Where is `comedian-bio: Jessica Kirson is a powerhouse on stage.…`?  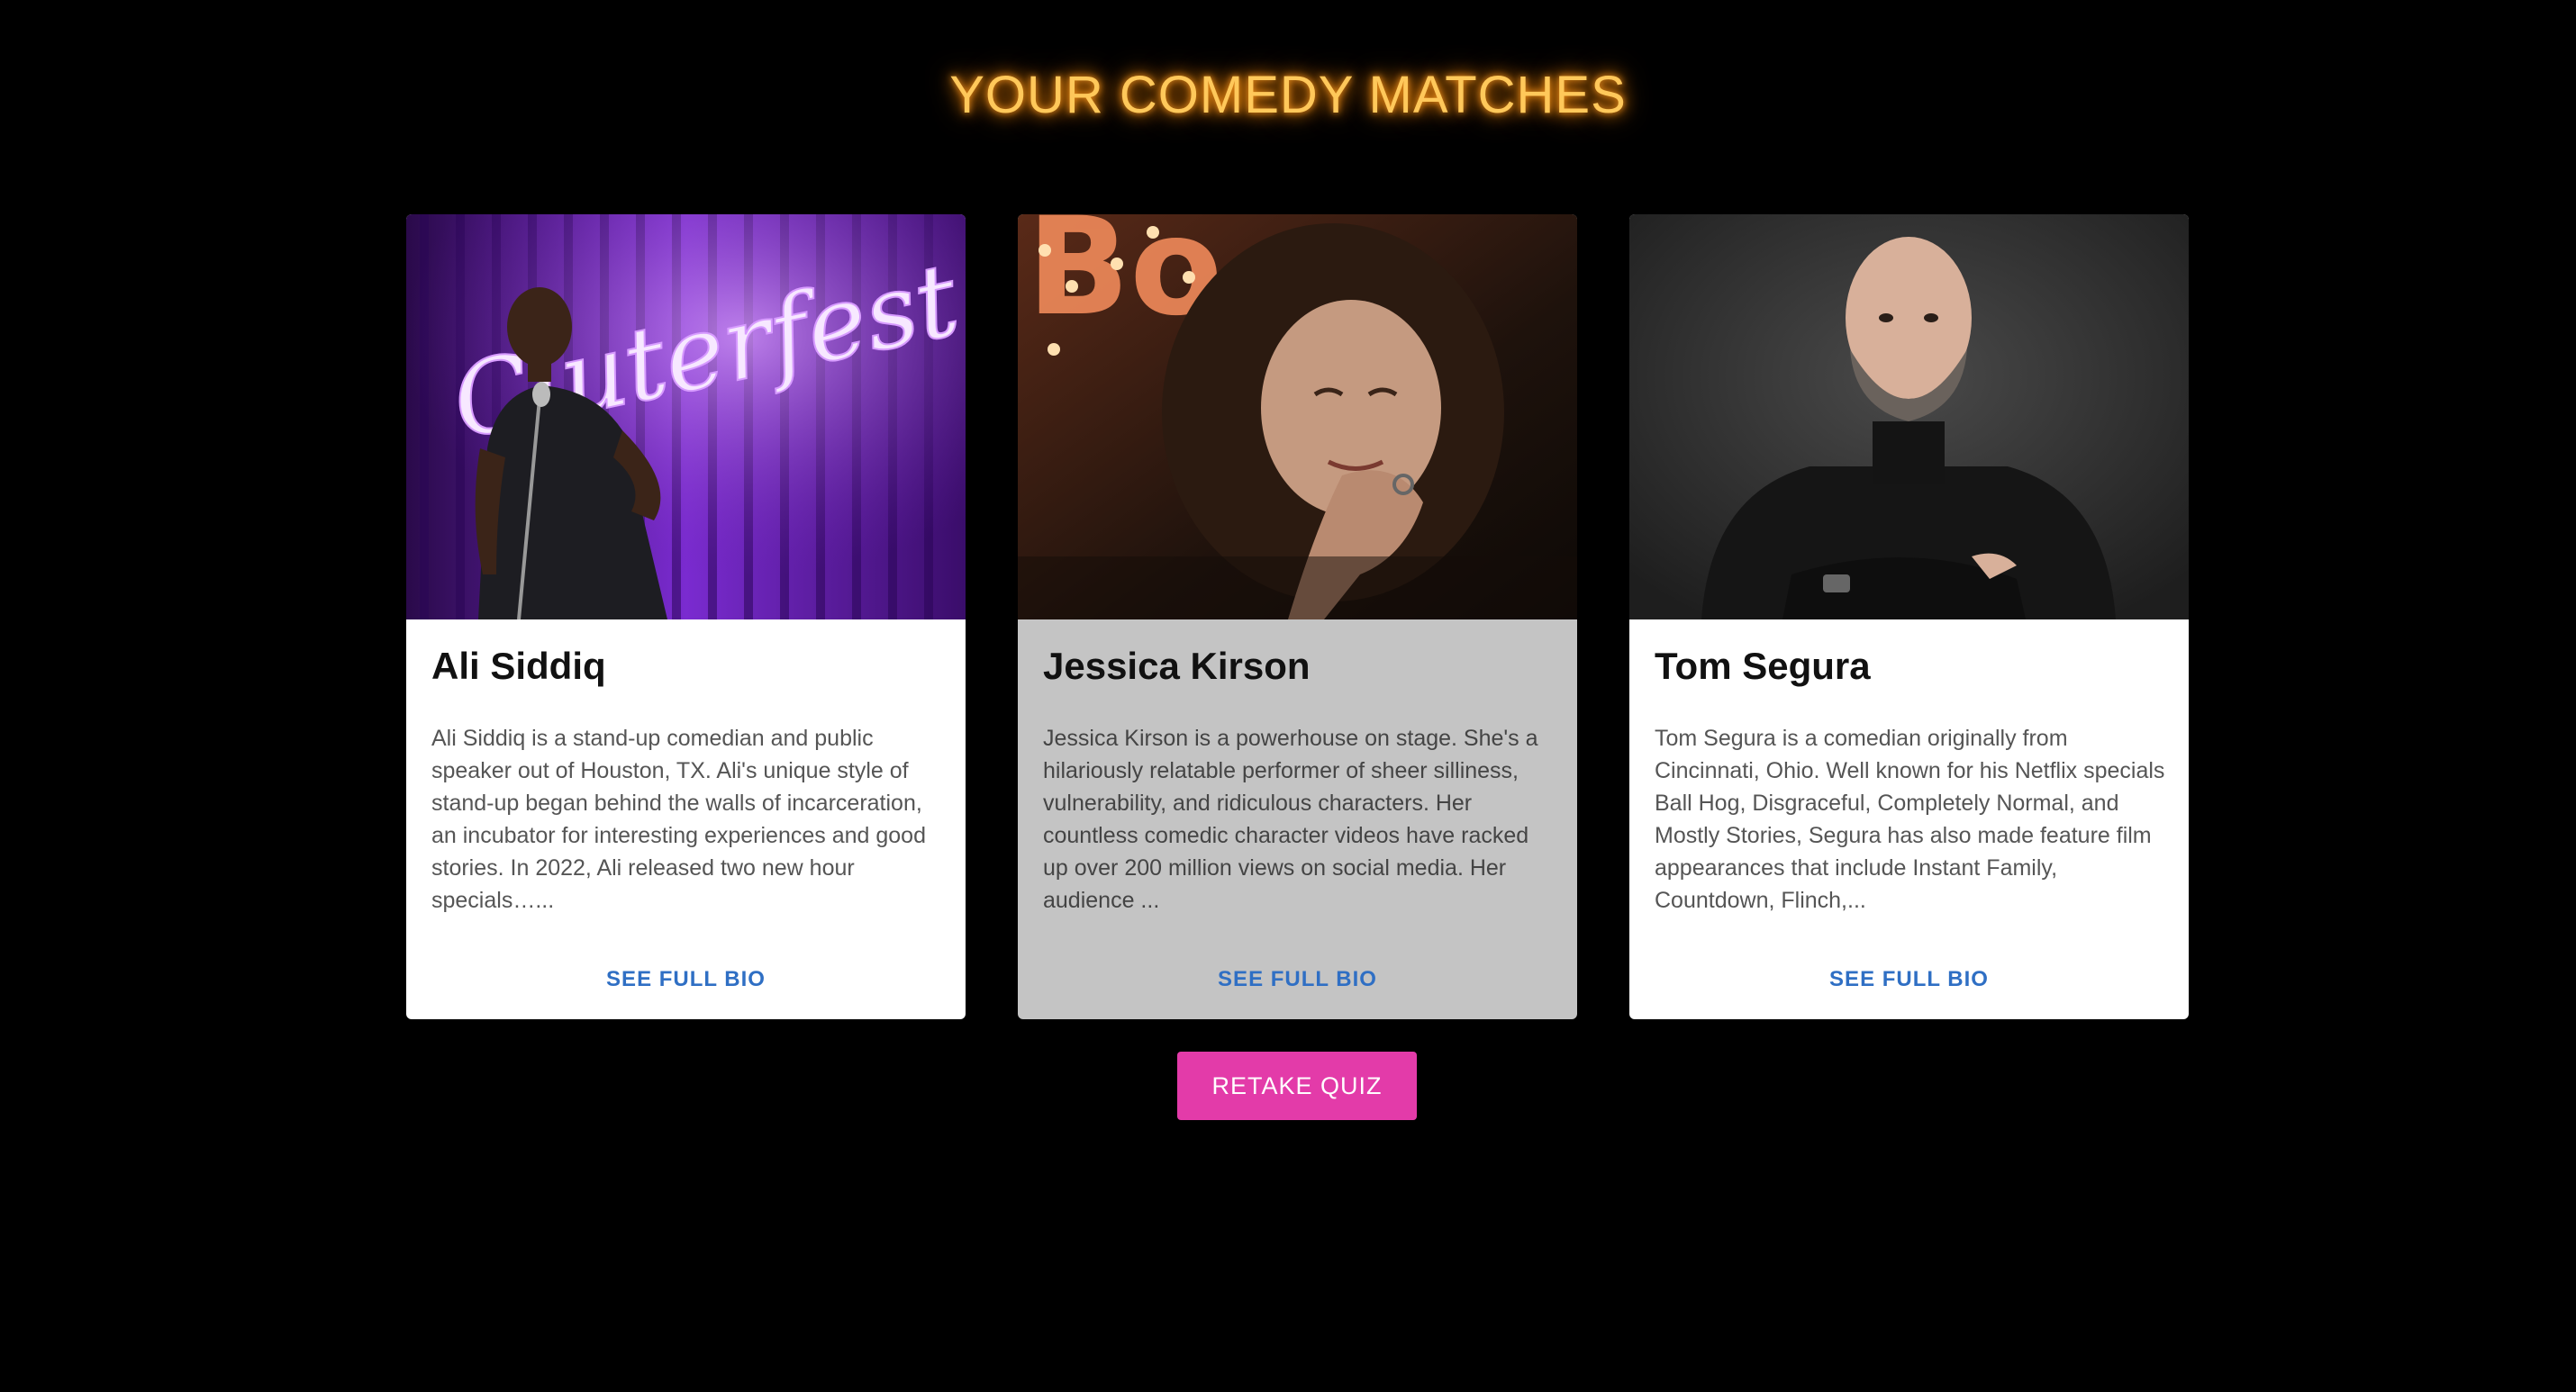 comedian-bio: Jessica Kirson is a powerhouse on stage.… is located at coordinates (1290, 819).